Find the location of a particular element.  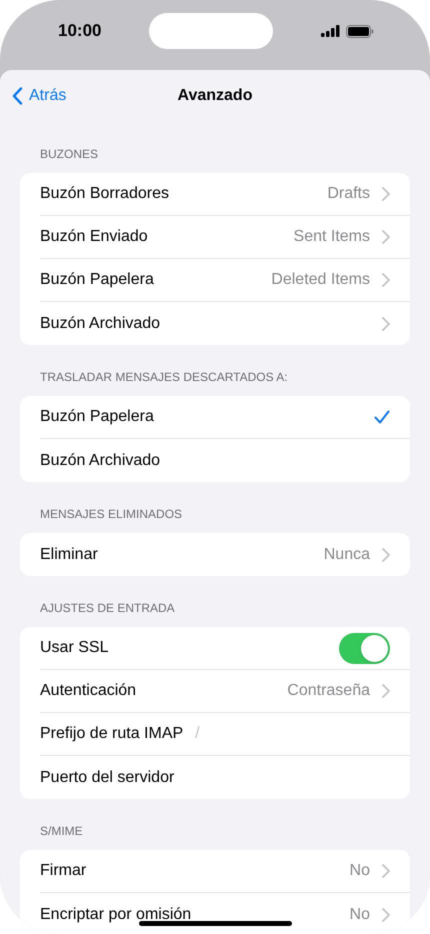

status-time: 10:00 is located at coordinates (80, 31).